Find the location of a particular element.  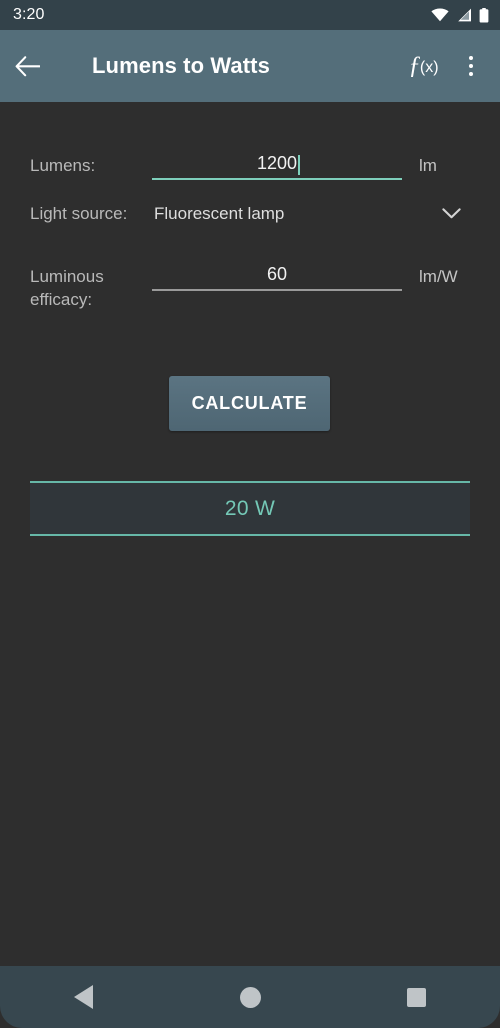

back-arrow-icon is located at coordinates (27, 65).